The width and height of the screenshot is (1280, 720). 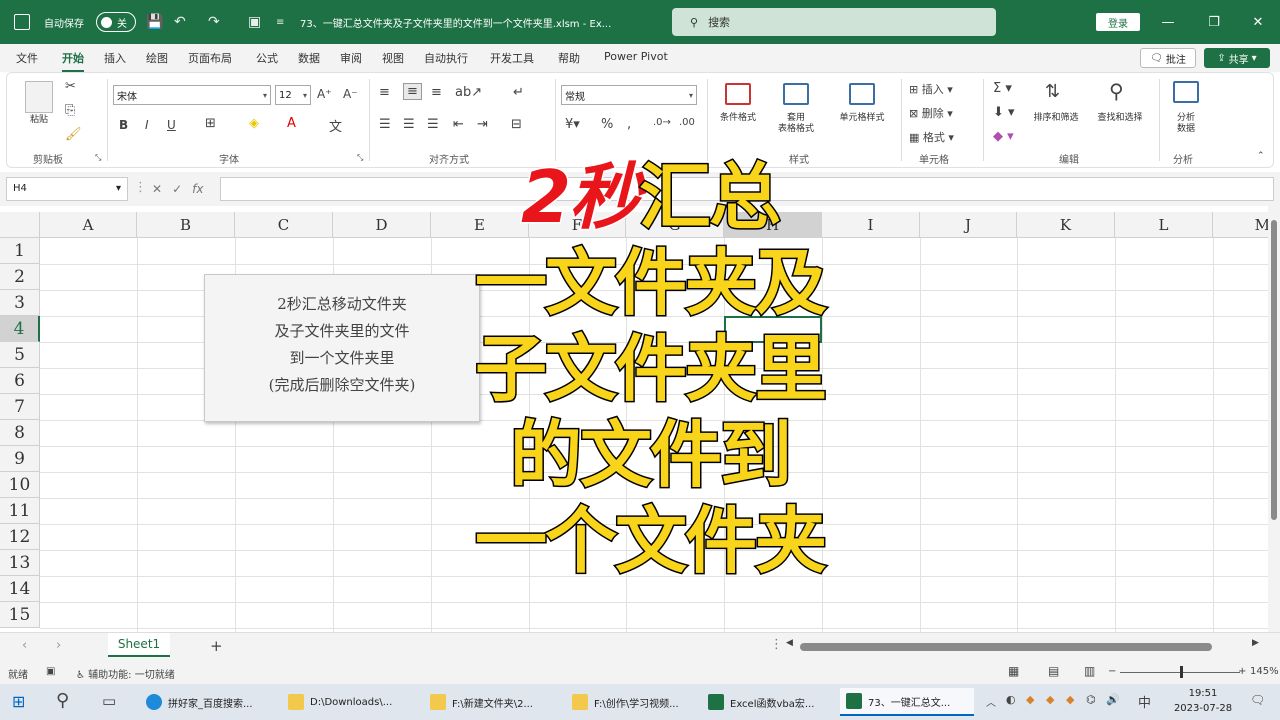 What do you see at coordinates (636, 56) in the screenshot?
I see `tab-power-pivot: Power Pivot` at bounding box center [636, 56].